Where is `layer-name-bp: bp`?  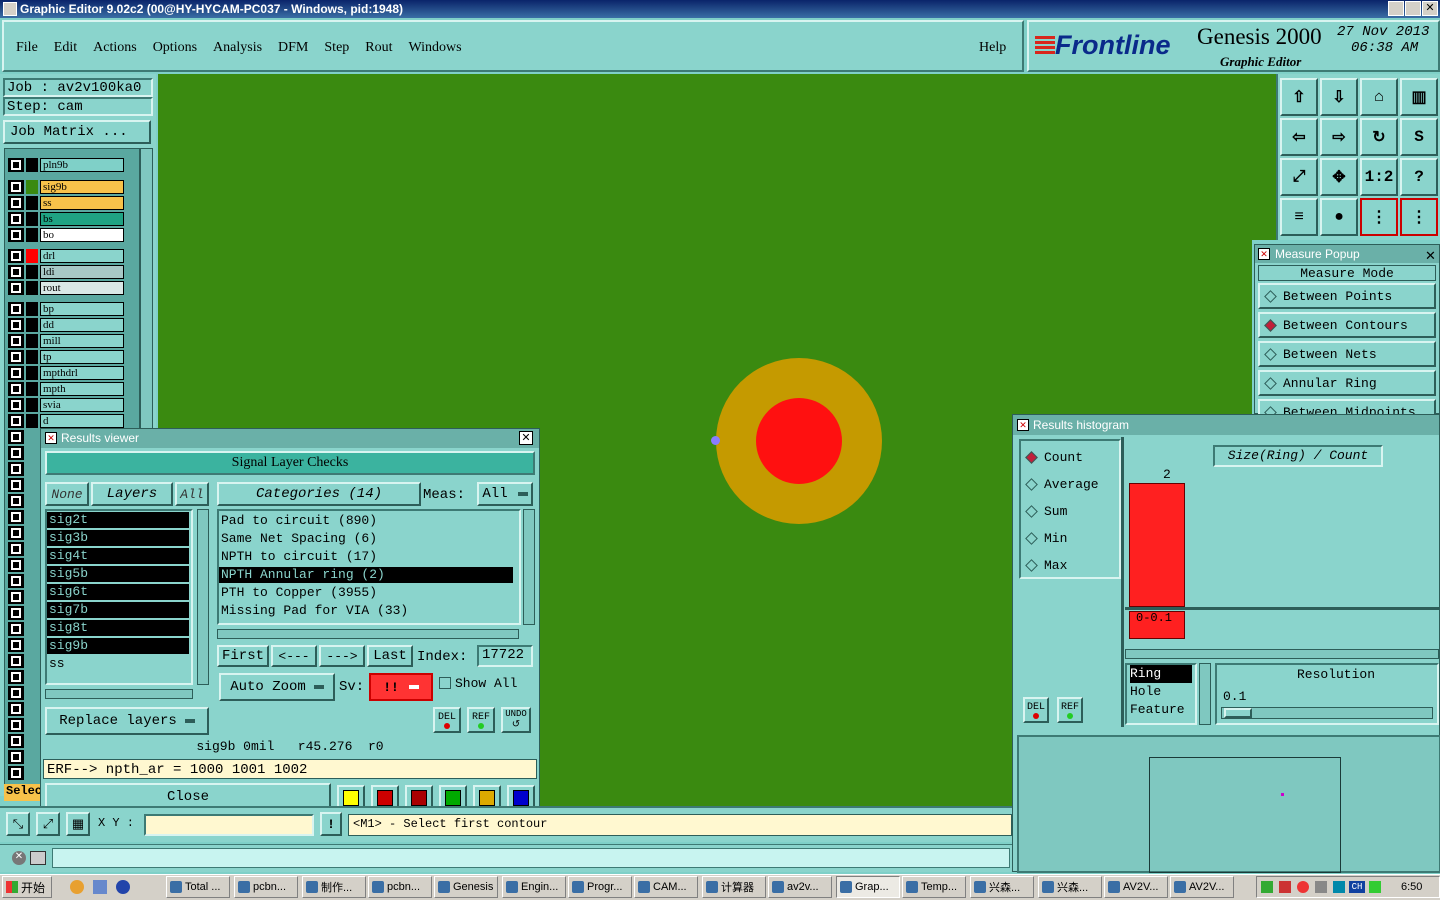
layer-name-bp: bp is located at coordinates (82, 309).